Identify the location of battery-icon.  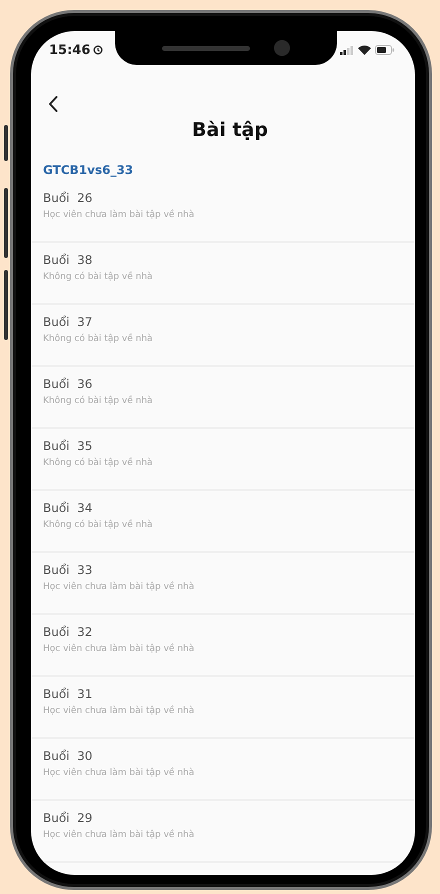
(385, 50).